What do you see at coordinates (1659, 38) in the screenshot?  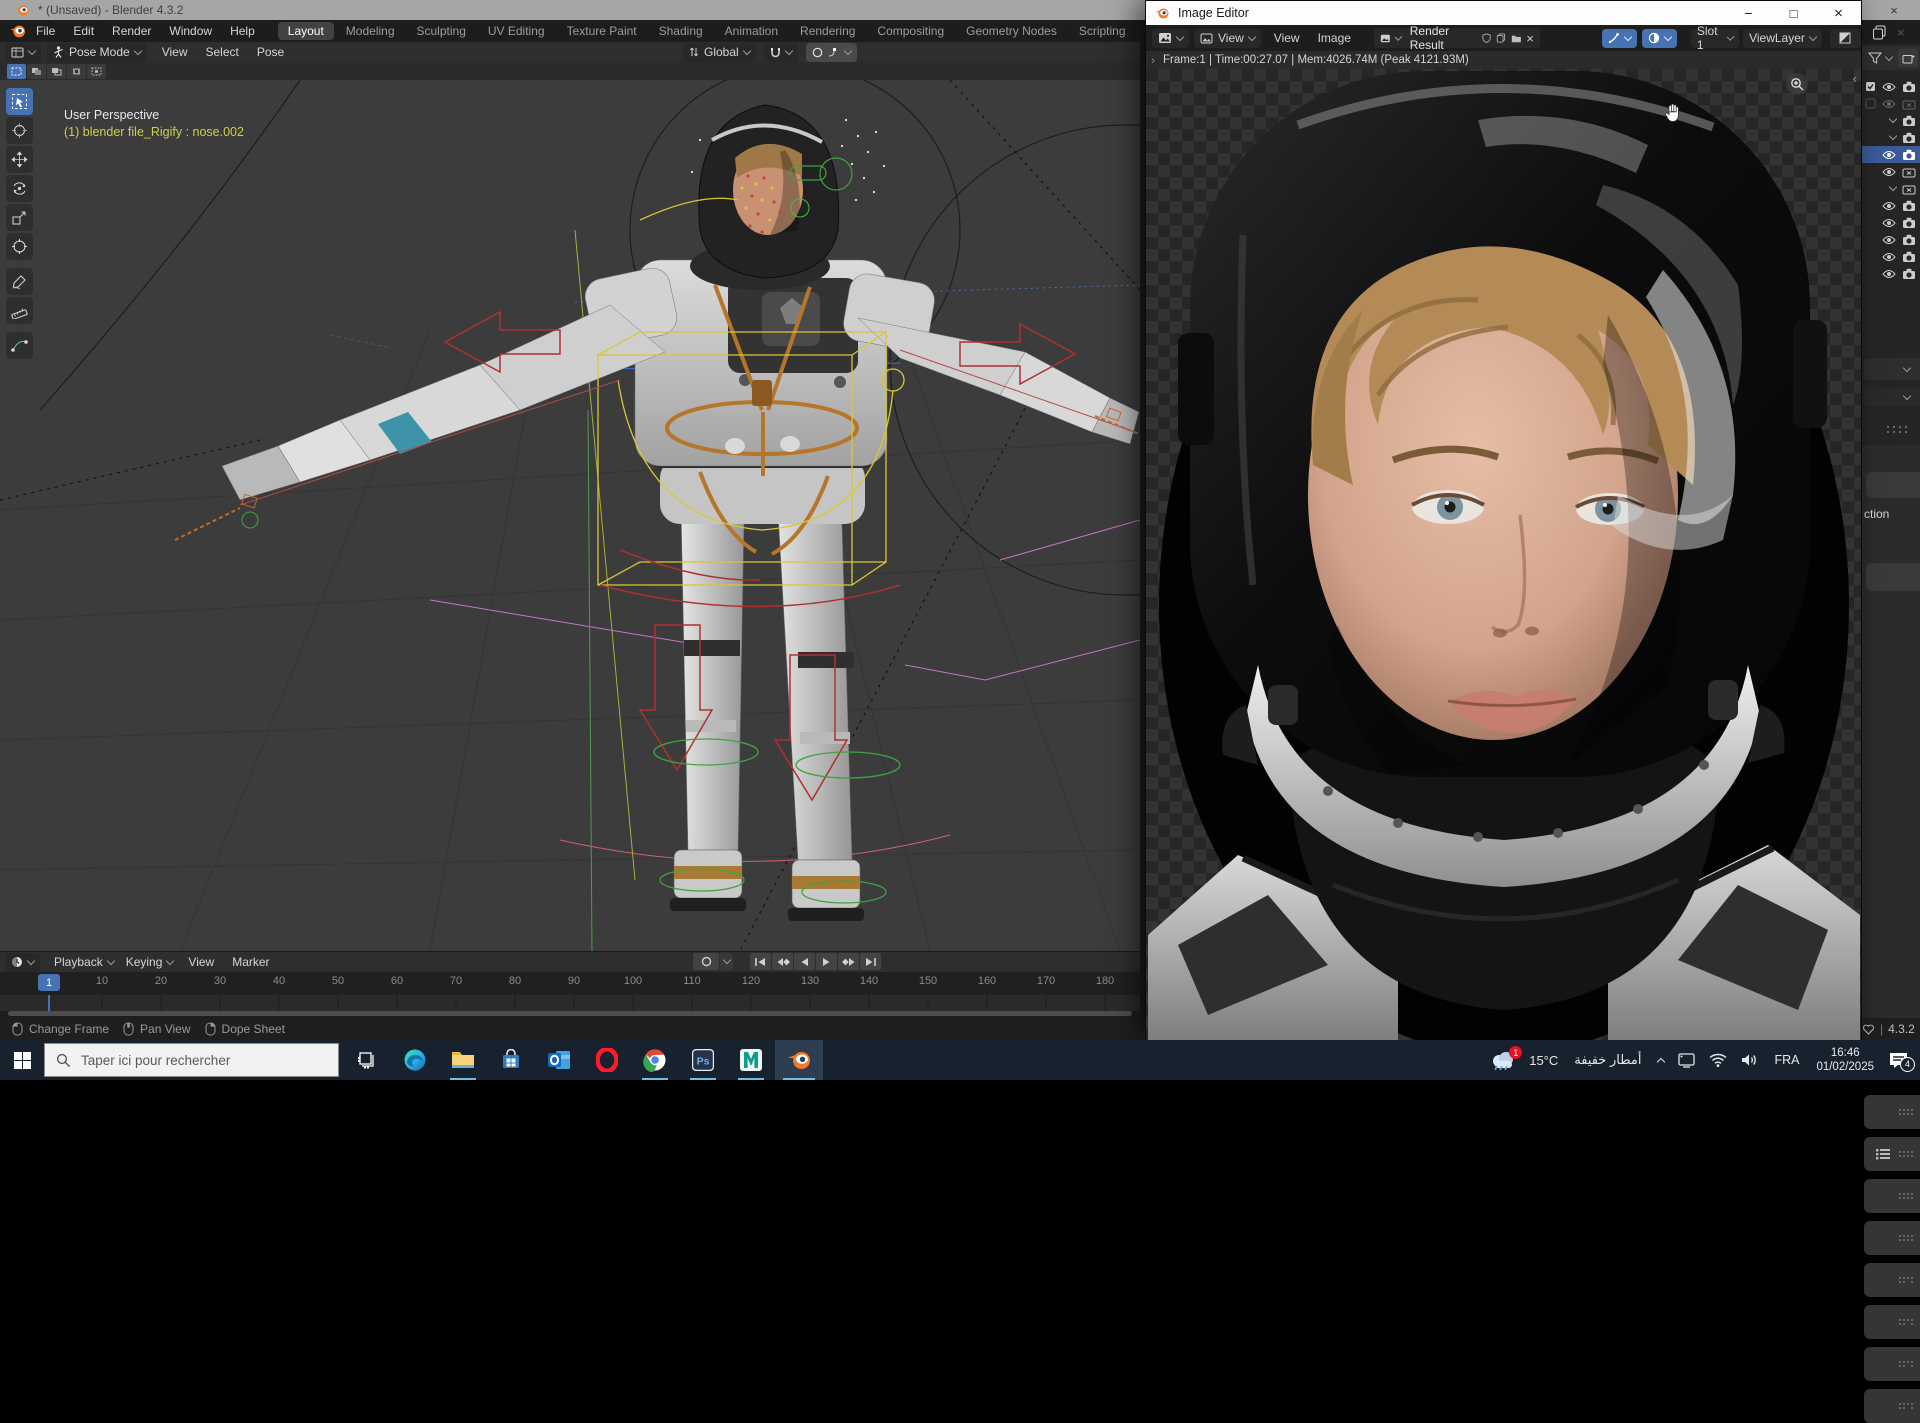 I see `overlays-toggle` at bounding box center [1659, 38].